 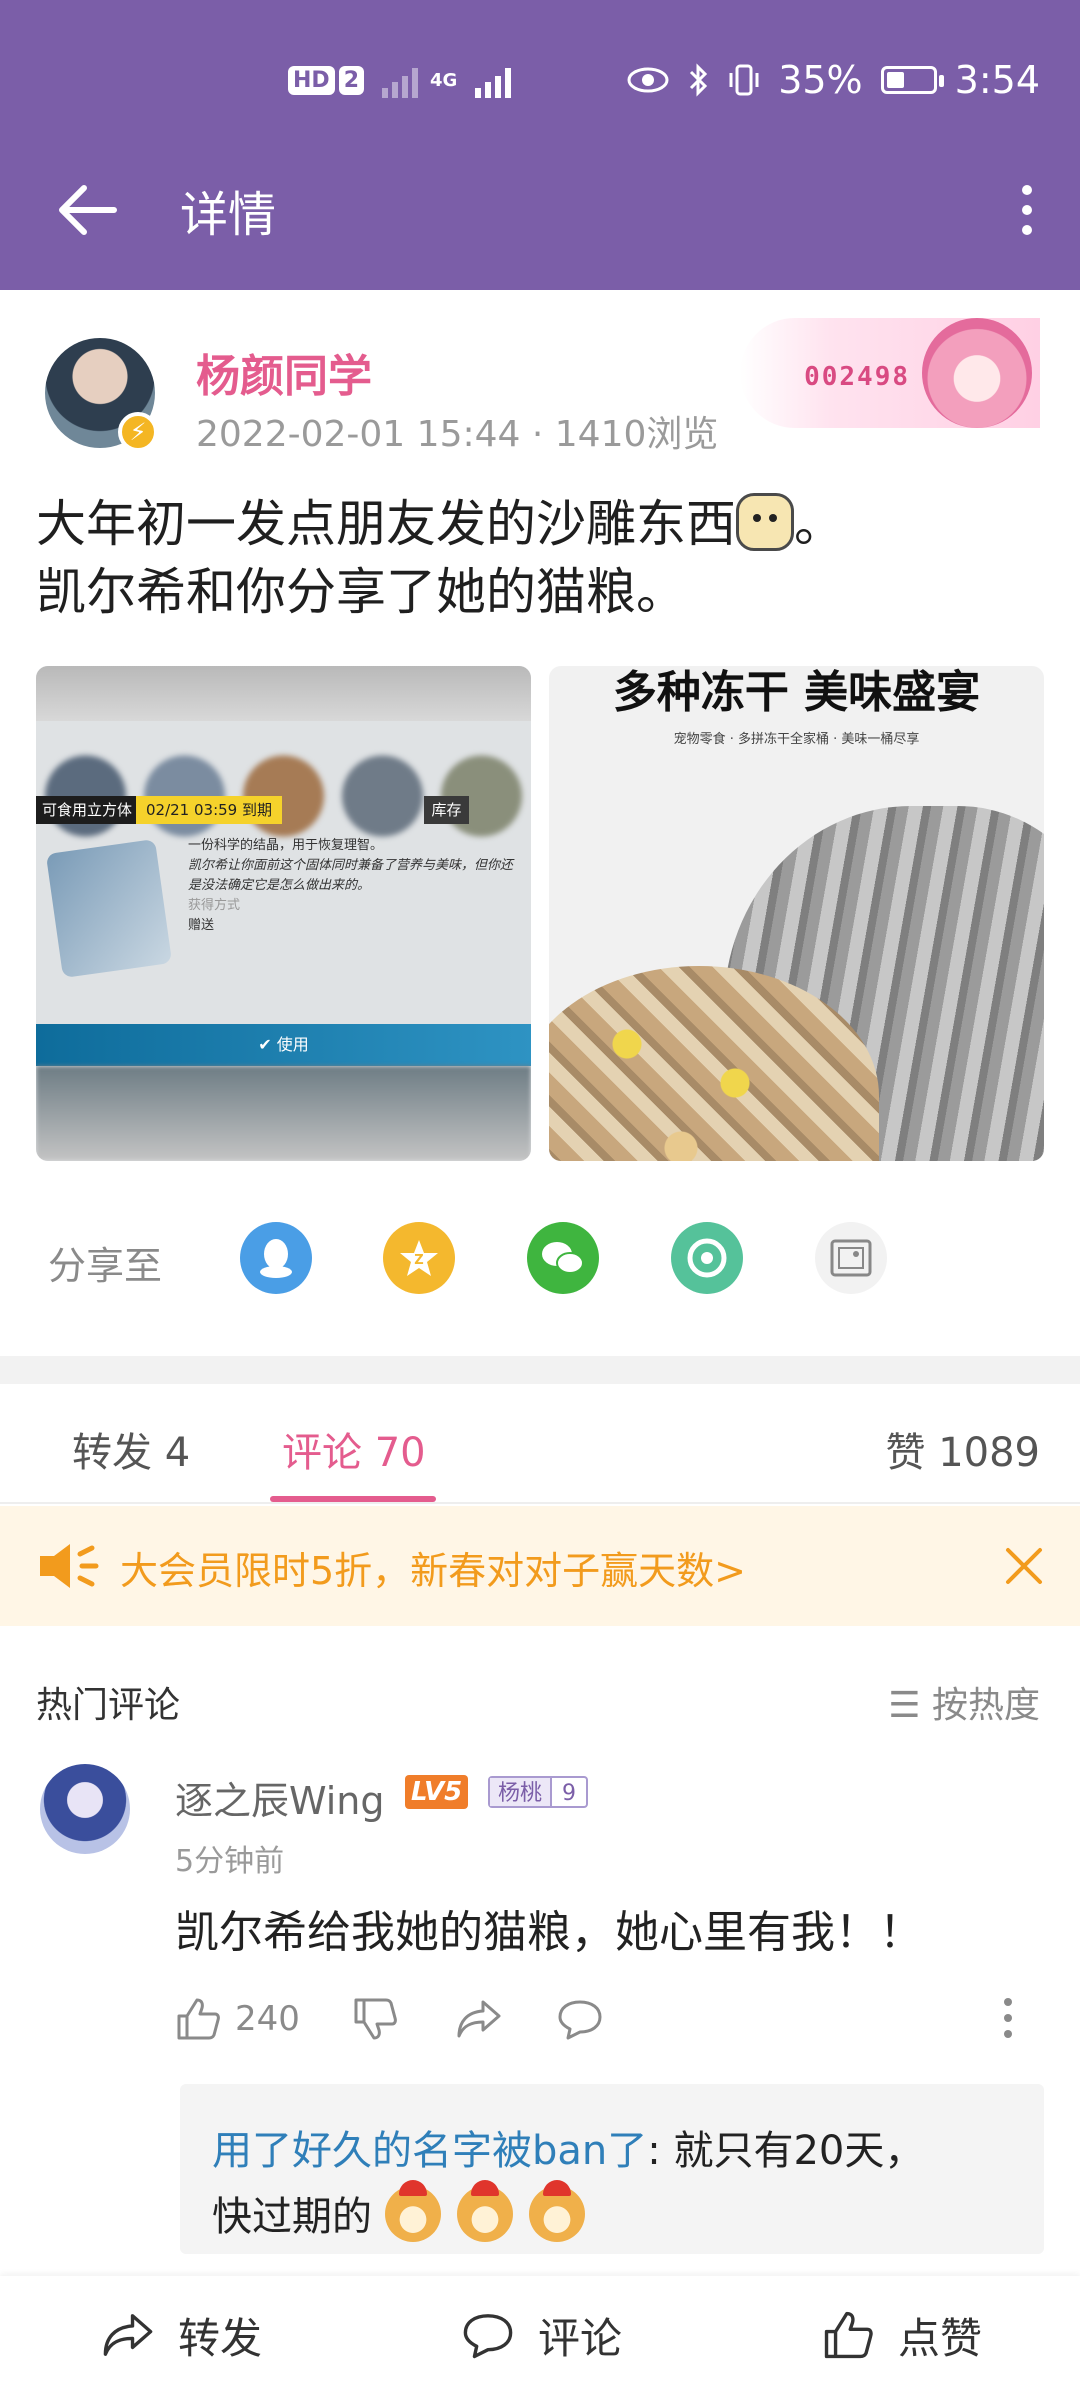 What do you see at coordinates (69, 1566) in the screenshot?
I see `speaker-icon` at bounding box center [69, 1566].